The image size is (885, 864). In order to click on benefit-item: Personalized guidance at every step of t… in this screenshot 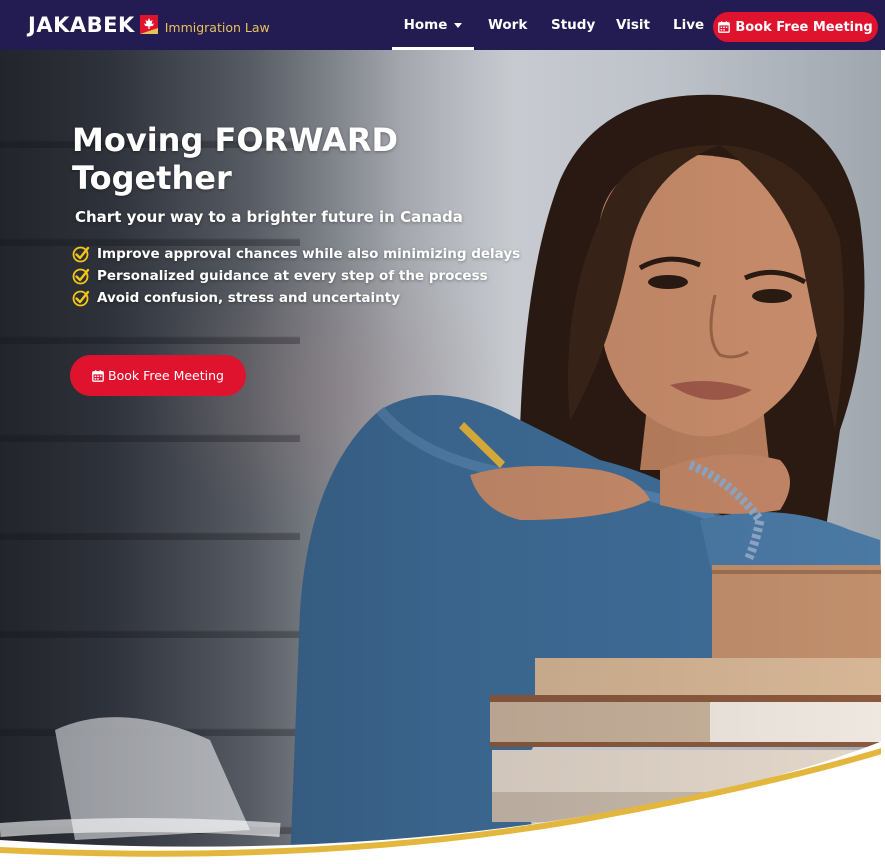, I will do `click(302, 276)`.